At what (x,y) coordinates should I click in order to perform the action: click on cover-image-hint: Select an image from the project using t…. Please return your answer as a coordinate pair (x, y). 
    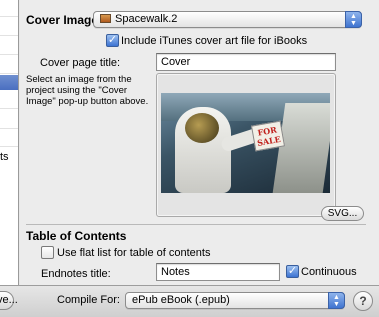
    Looking at the image, I should click on (87, 90).